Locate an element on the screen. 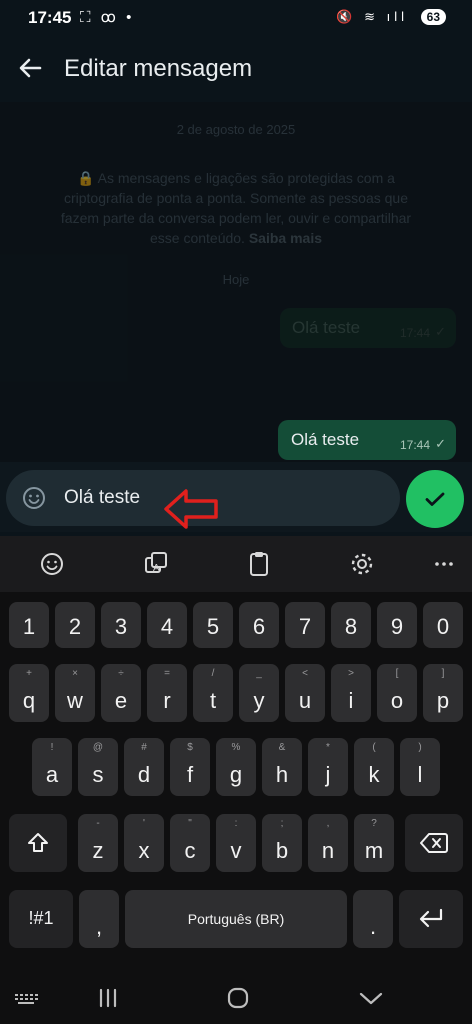  key-hint: ? is located at coordinates (374, 823).